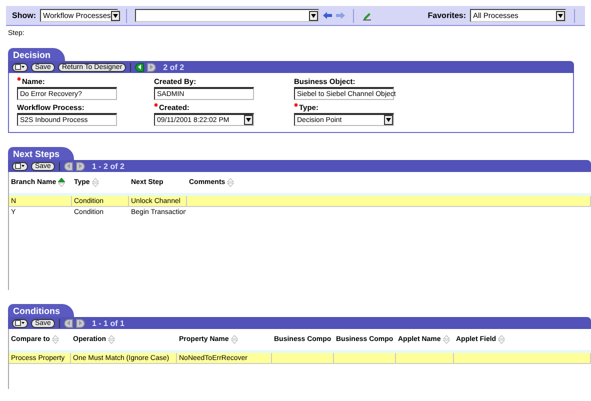  Describe the element at coordinates (62, 182) in the screenshot. I see `sort-icon` at that location.